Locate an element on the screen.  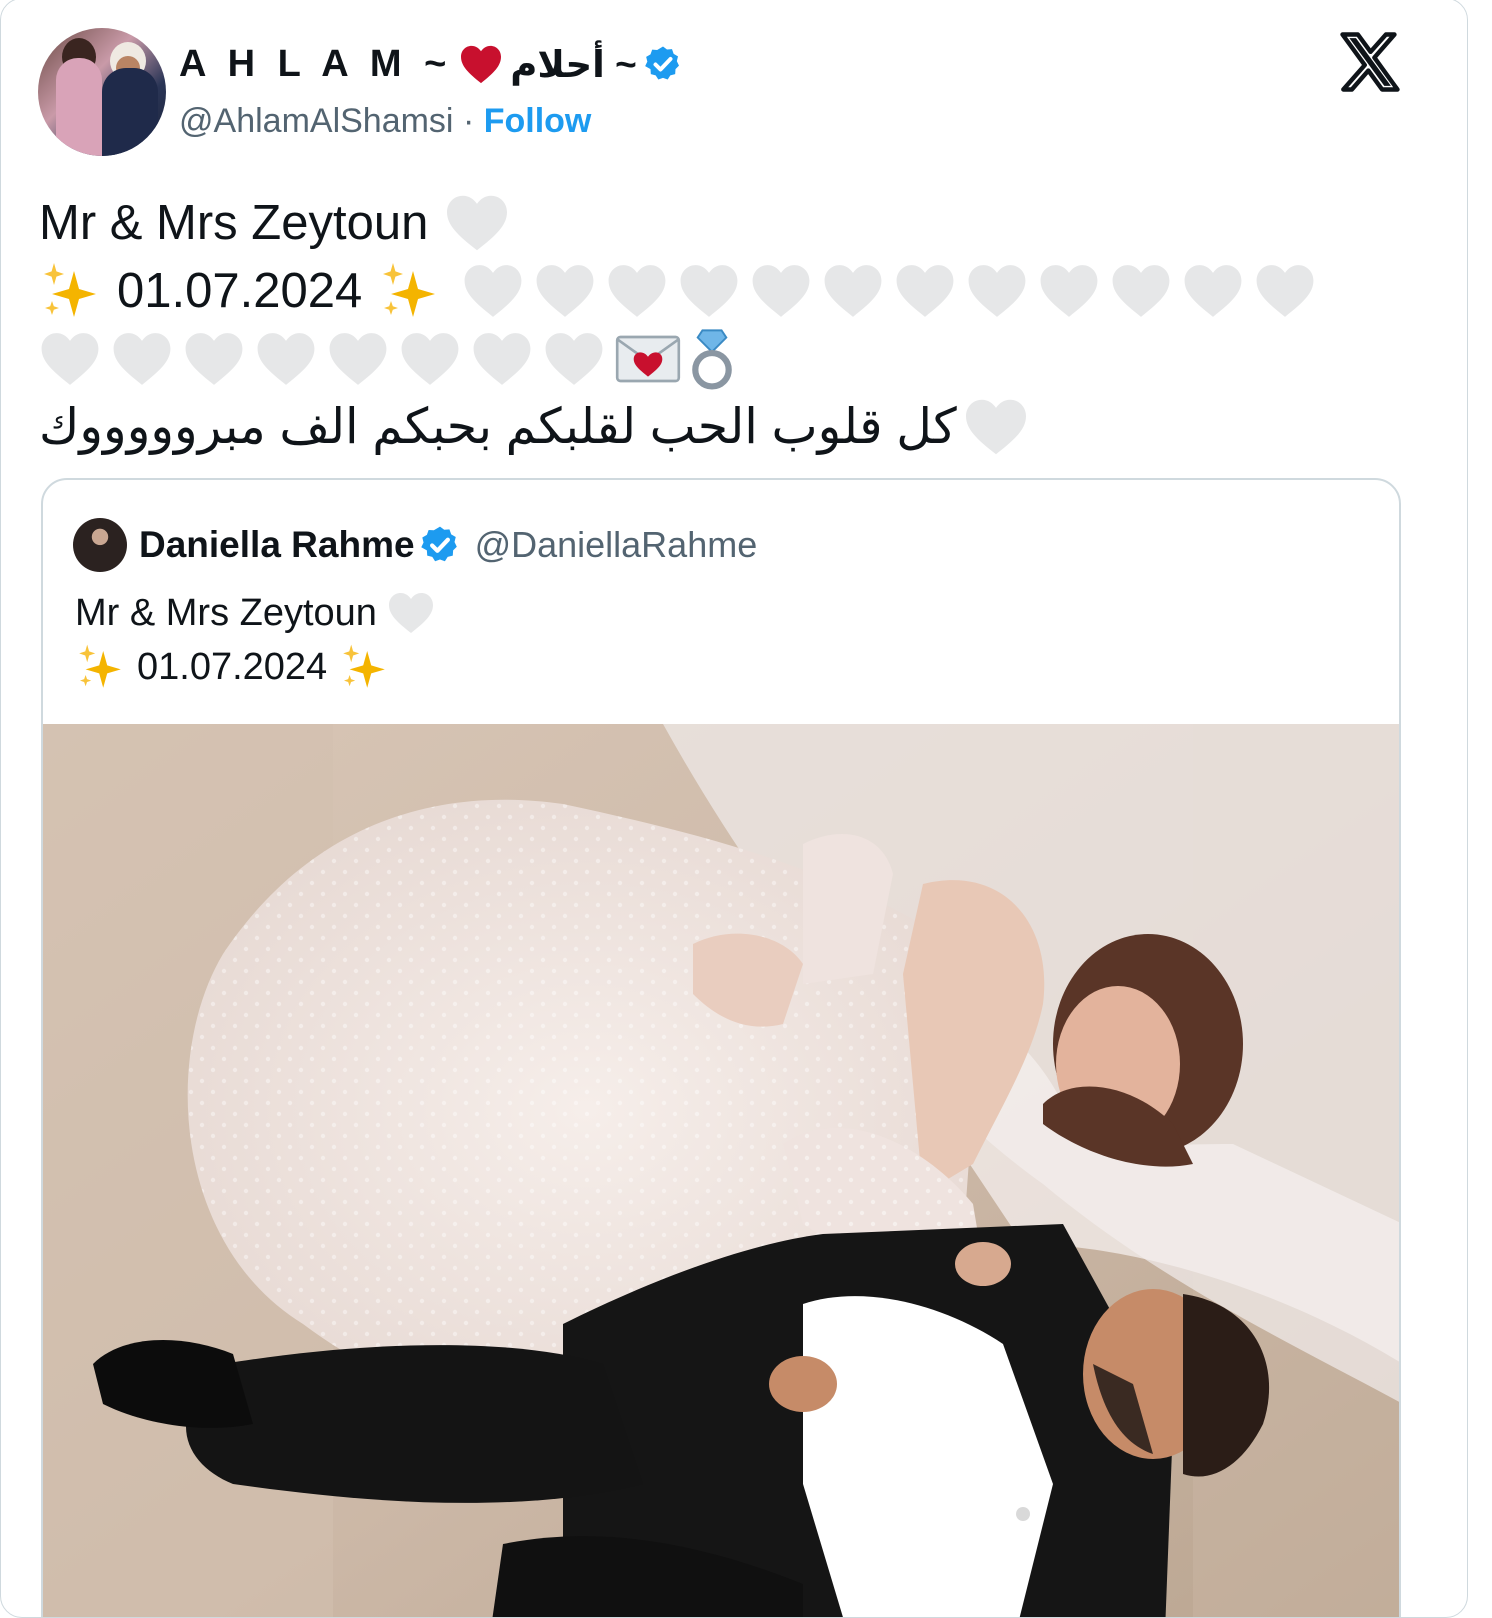
quoted-date-text: 01.07.2024 is located at coordinates (232, 667).